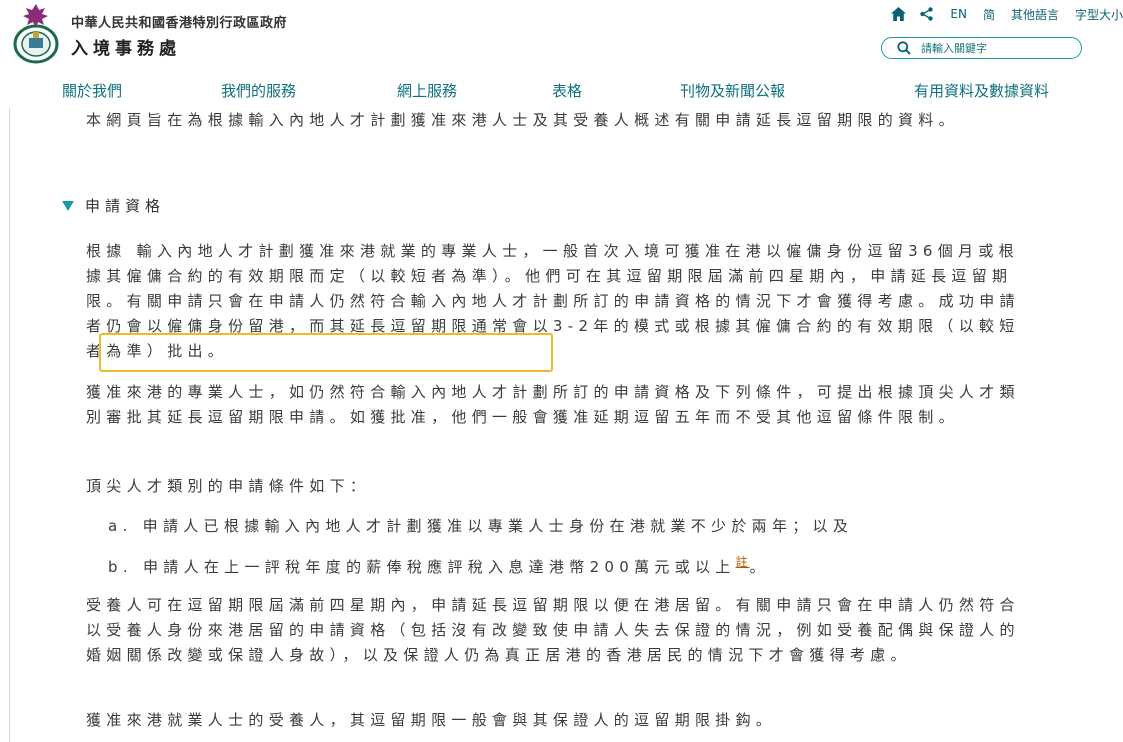 This screenshot has height=742, width=1123. What do you see at coordinates (68, 205) in the screenshot?
I see `expand-triangle-icon` at bounding box center [68, 205].